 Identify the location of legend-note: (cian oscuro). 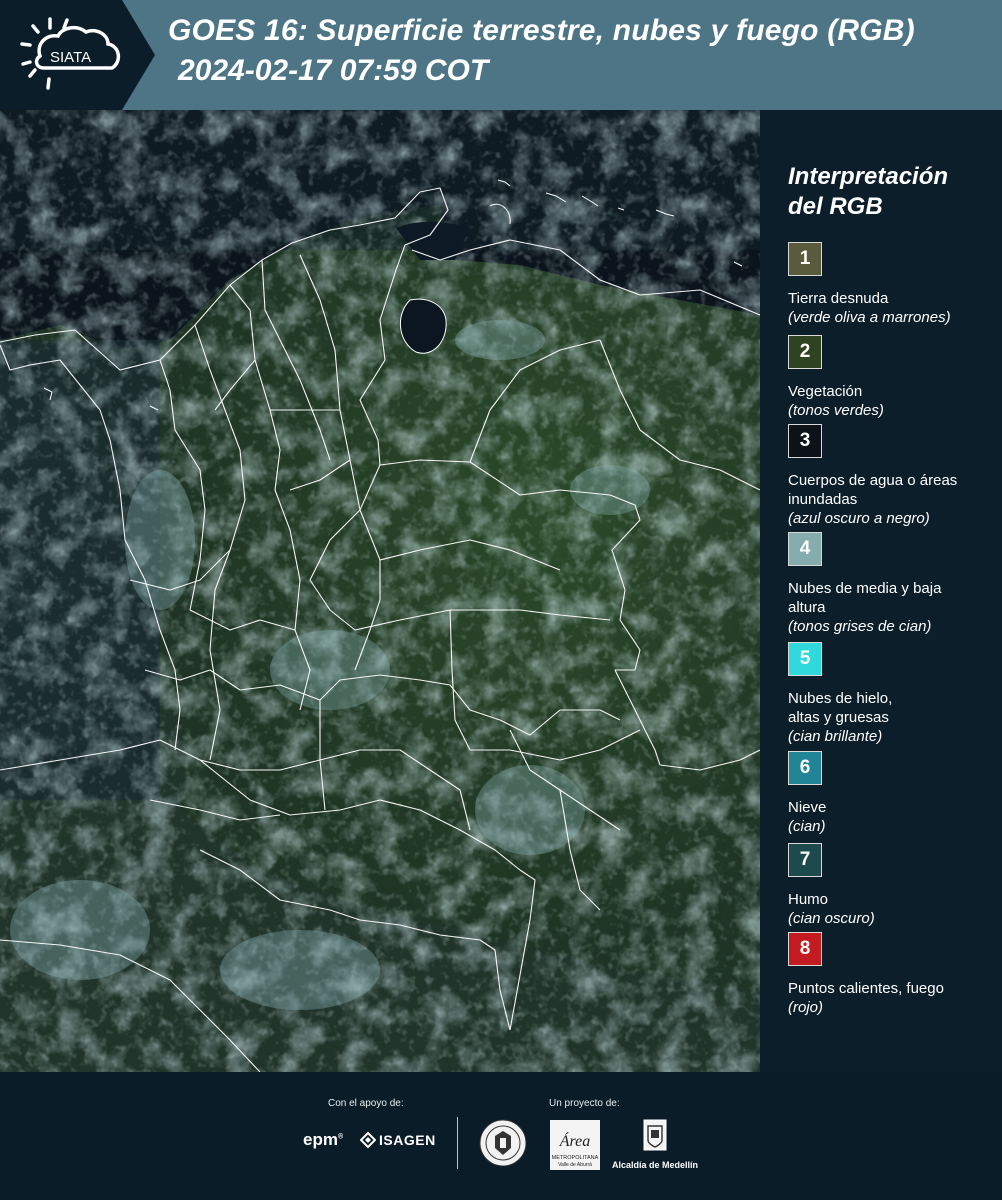
(831, 918).